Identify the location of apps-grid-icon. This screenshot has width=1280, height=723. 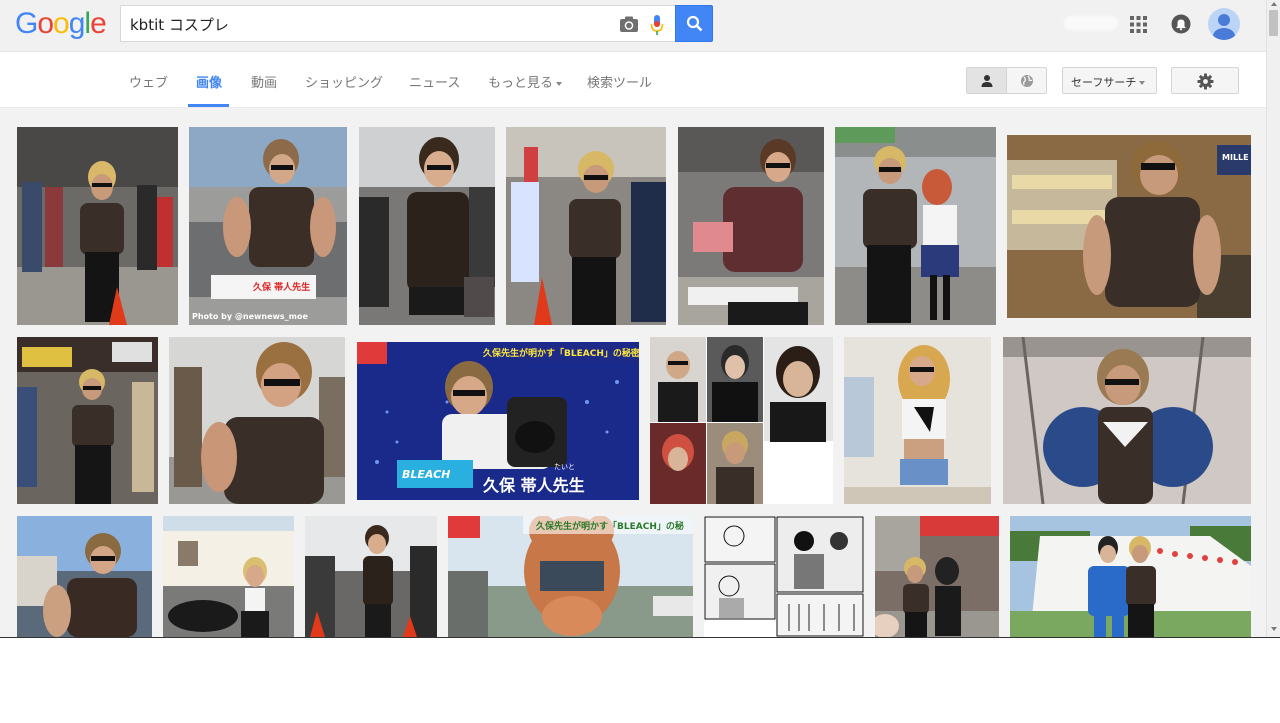
(1138, 24).